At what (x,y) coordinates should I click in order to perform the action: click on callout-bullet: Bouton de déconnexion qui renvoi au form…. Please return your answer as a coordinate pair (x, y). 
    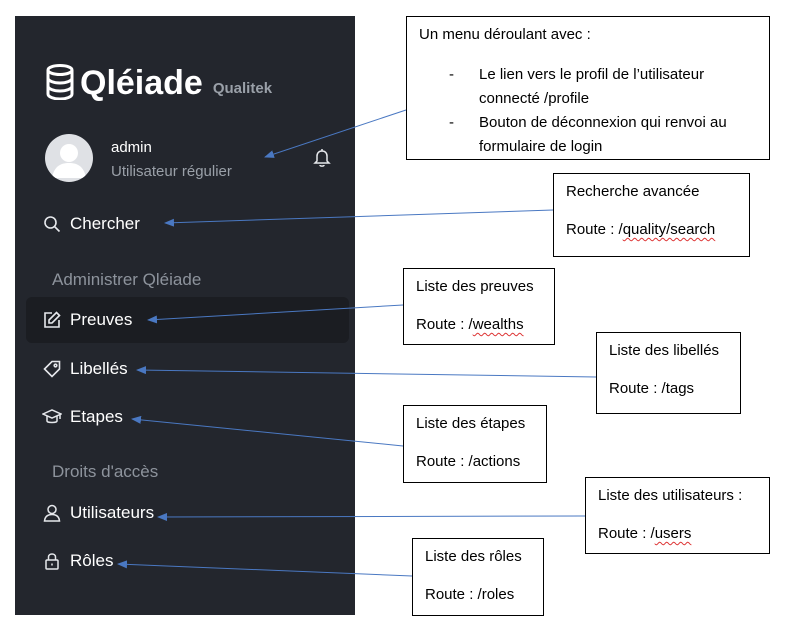
    Looking at the image, I should click on (589, 135).